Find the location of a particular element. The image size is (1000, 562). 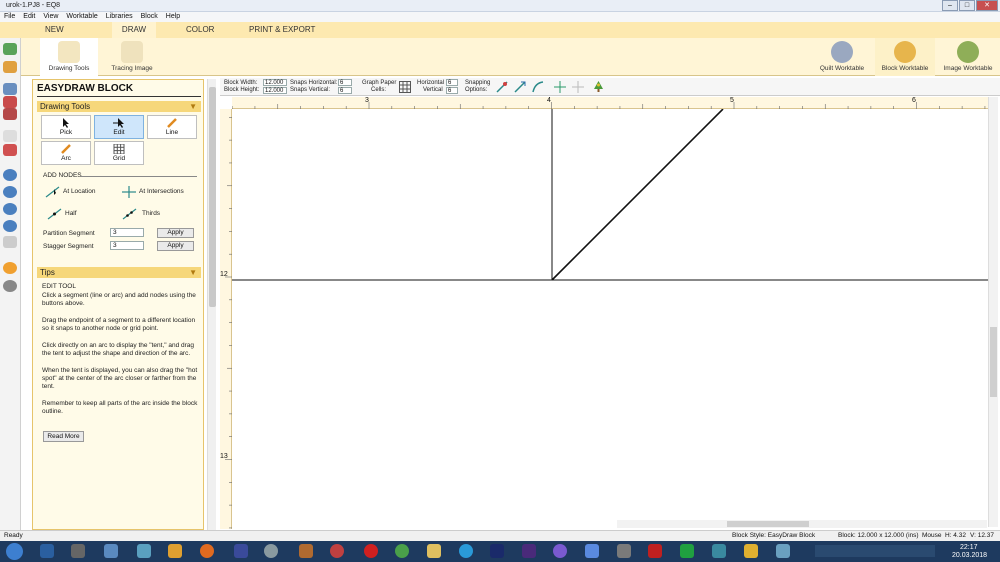

menu-libraries: Libraries is located at coordinates (119, 17).